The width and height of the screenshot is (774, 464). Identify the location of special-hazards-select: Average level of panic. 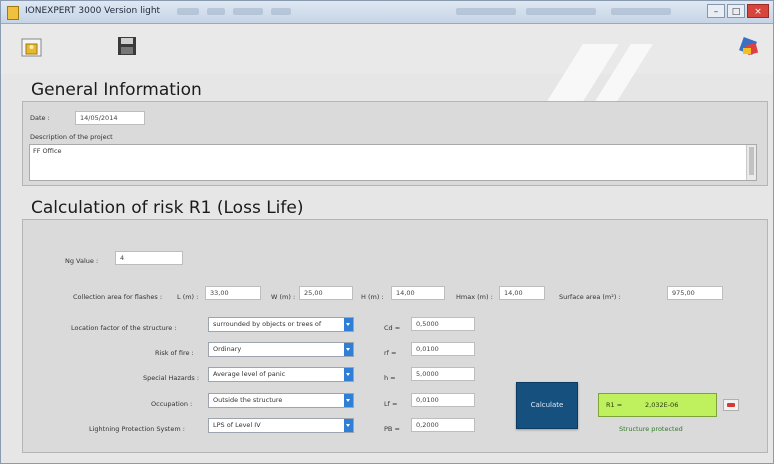
(281, 374).